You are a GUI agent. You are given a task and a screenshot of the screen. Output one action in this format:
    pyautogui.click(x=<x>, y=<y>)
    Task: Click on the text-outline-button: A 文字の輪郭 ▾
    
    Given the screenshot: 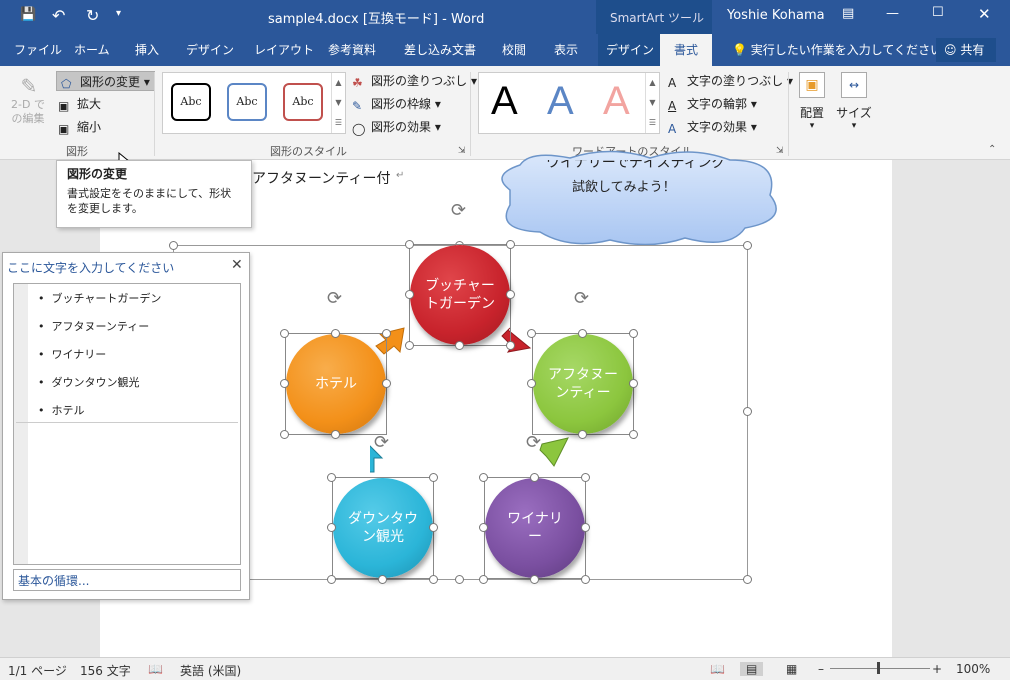 What is the action you would take?
    pyautogui.click(x=712, y=104)
    